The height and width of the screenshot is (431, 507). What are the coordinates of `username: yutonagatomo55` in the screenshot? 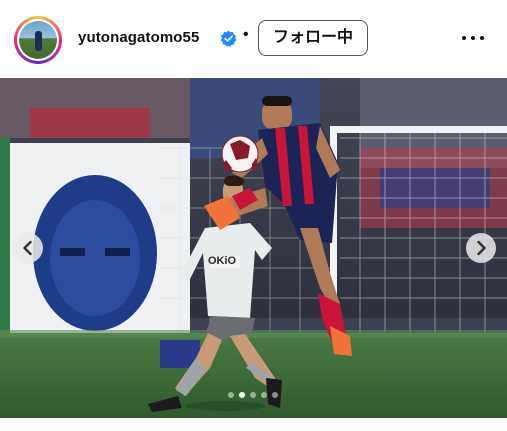 It's located at (138, 37).